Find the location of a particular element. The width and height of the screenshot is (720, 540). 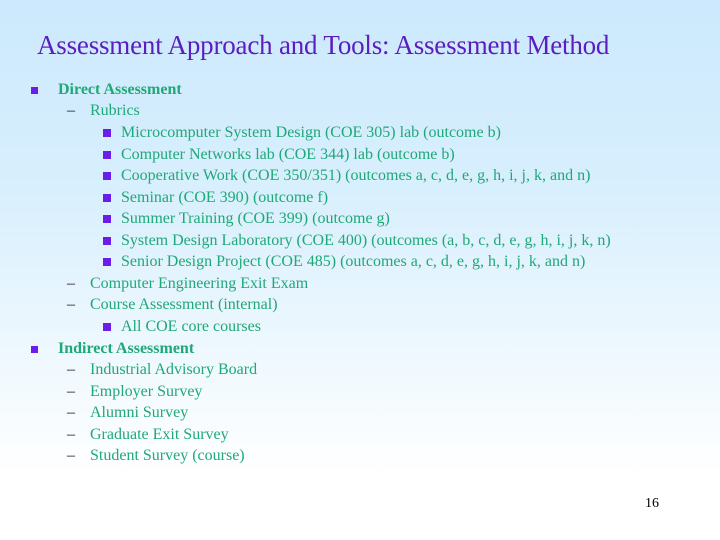

indirect-item: Student Survey (course) is located at coordinates (167, 455).